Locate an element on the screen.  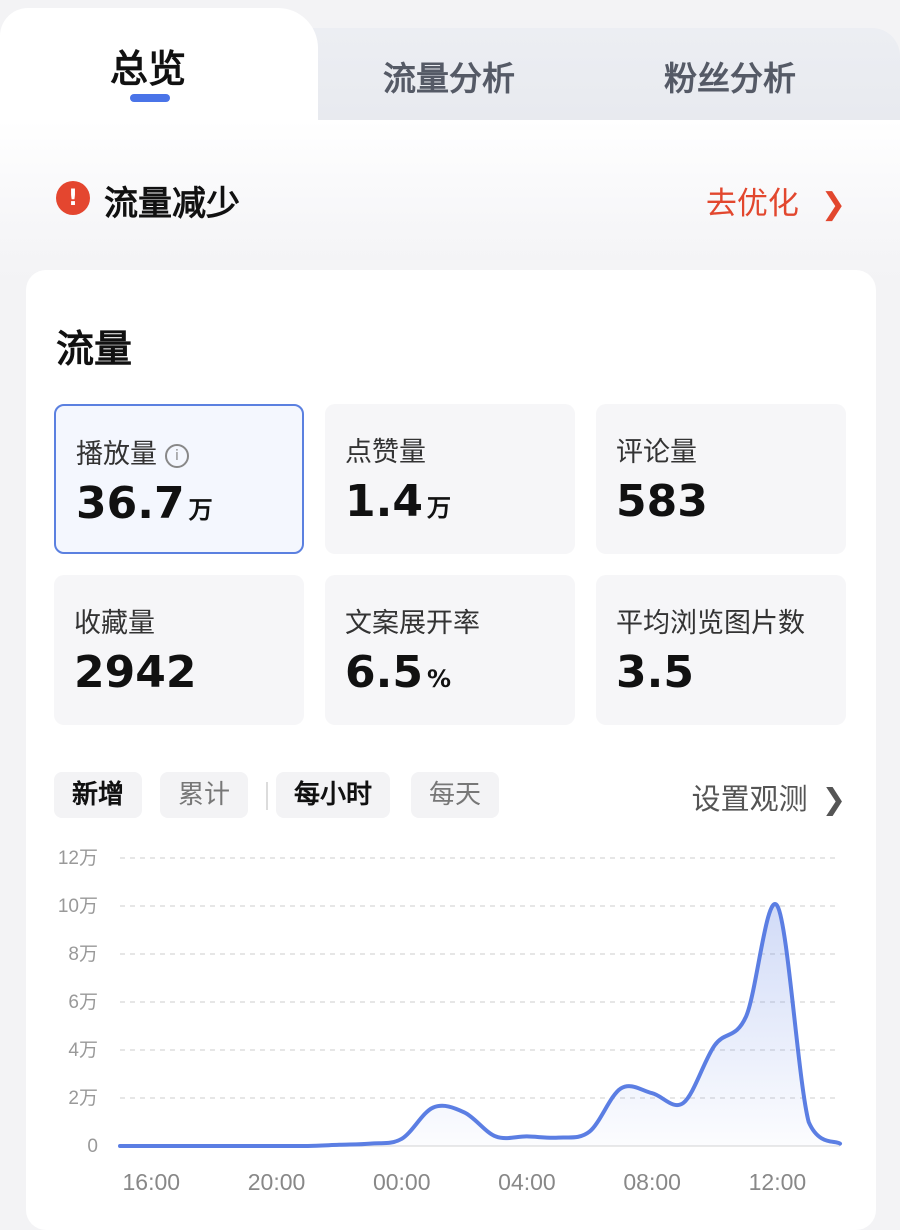
alert-text: 流量减少 is located at coordinates (172, 204).